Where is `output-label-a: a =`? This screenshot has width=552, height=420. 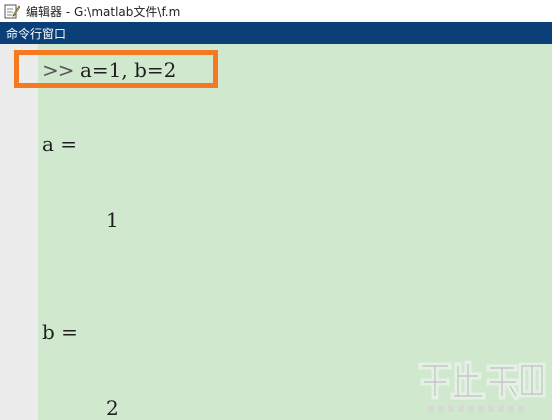 output-label-a: a = is located at coordinates (60, 144).